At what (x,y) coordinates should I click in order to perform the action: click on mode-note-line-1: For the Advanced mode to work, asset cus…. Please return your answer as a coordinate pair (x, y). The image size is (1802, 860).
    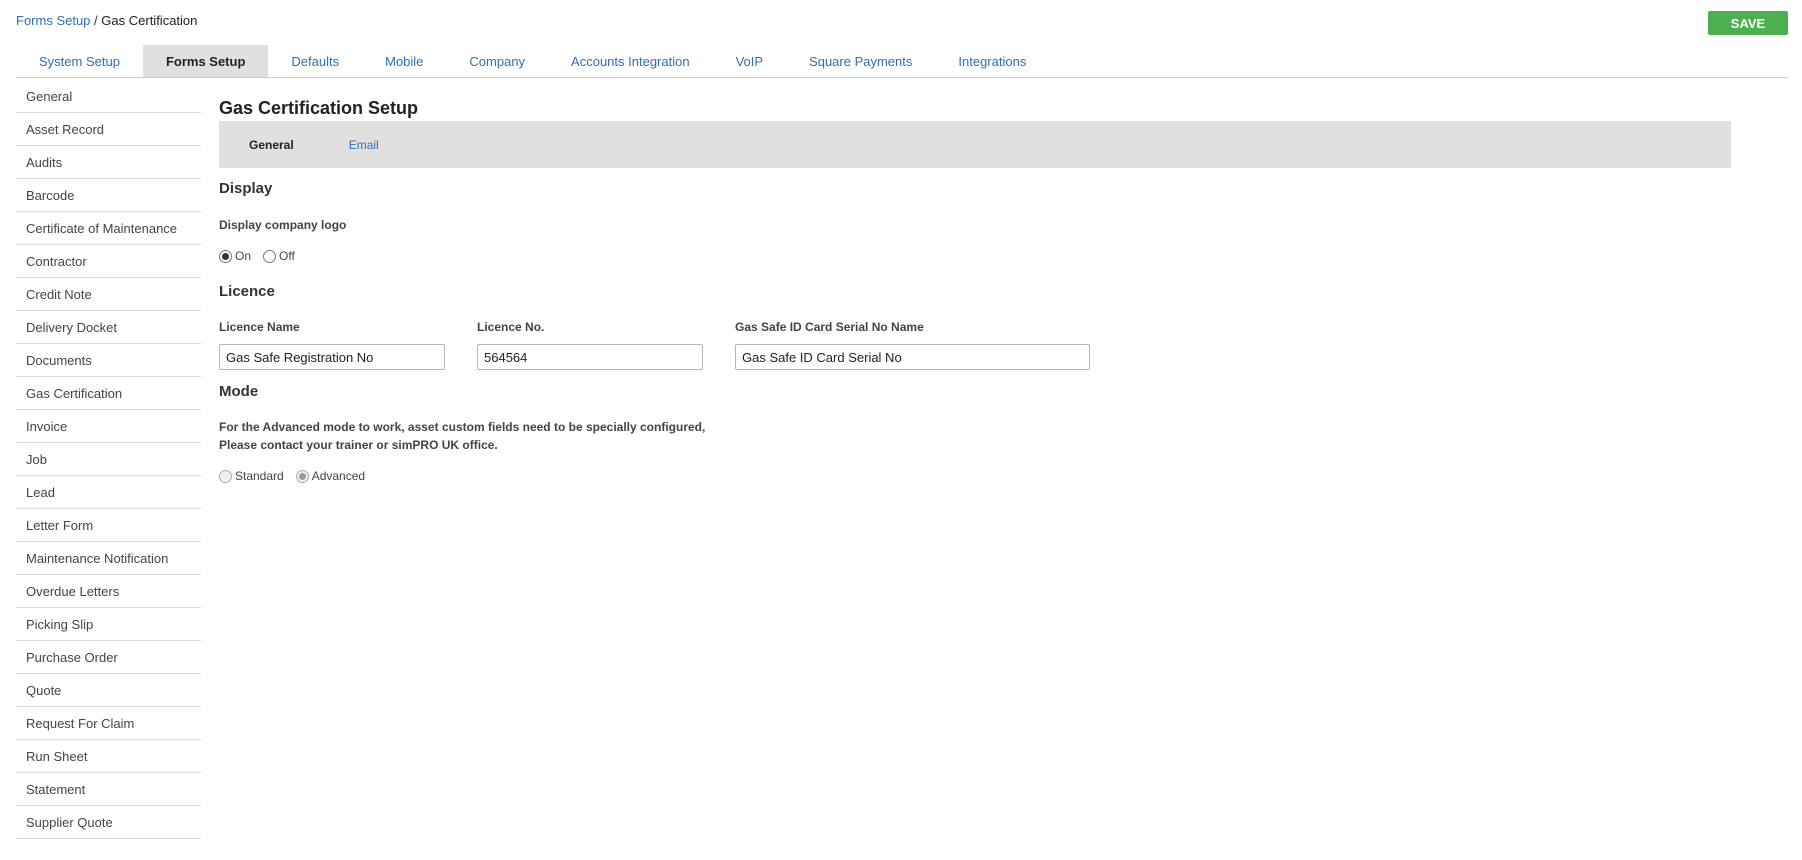
    Looking at the image, I should click on (462, 427).